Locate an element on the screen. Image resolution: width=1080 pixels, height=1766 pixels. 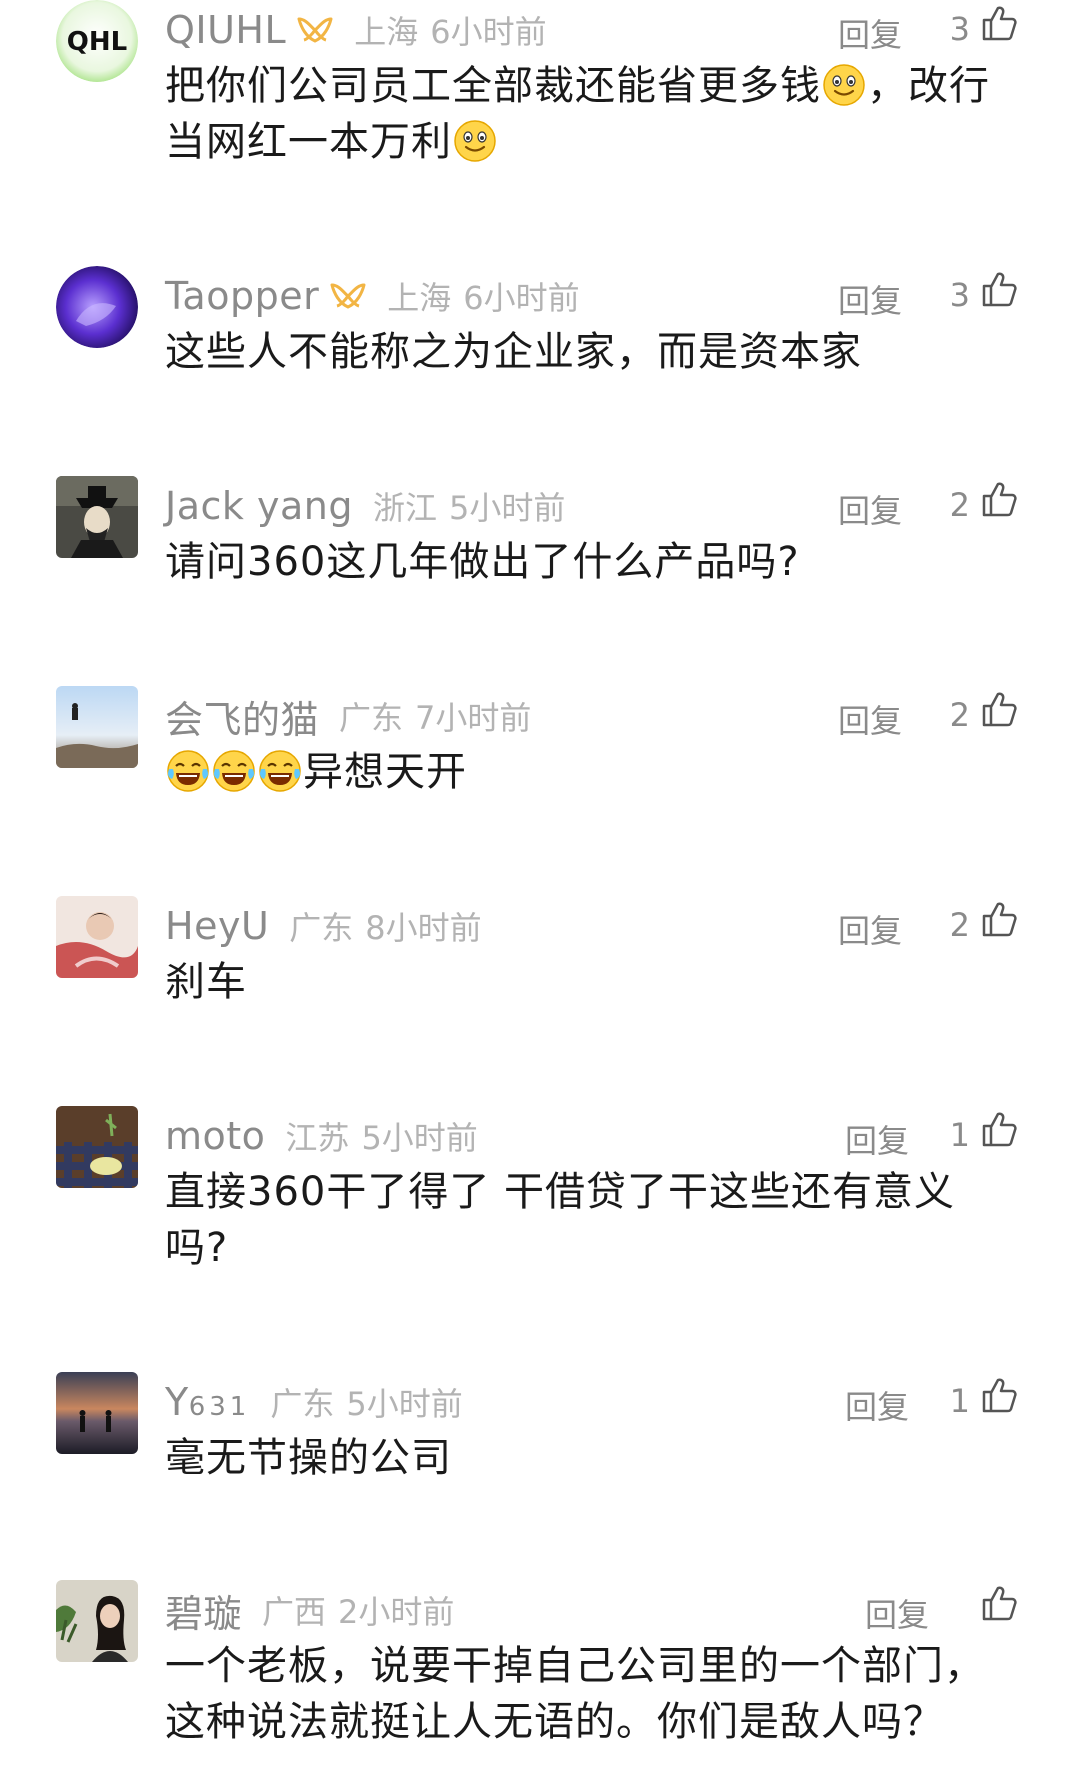
comment-meta: moto 江苏 5小时前 is located at coordinates (321, 1136).